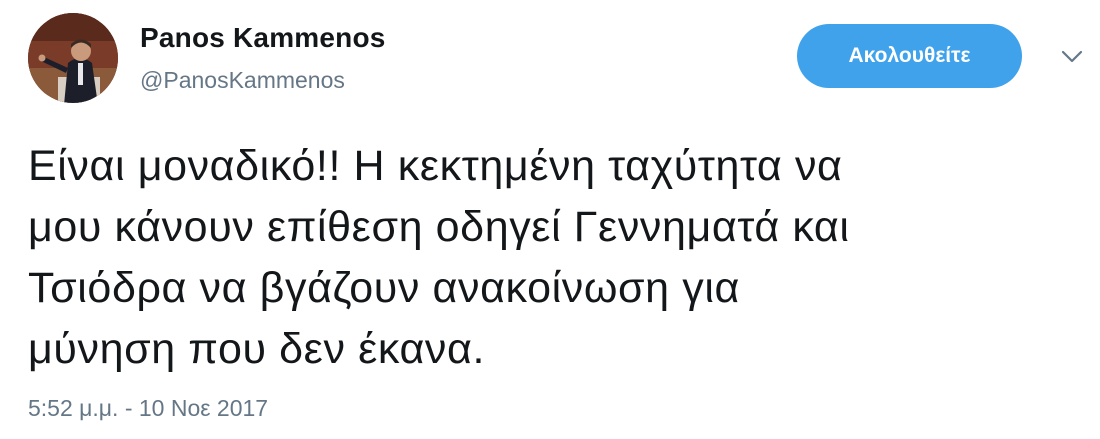 This screenshot has height=439, width=1100. I want to click on tweet-menu-button, so click(1072, 57).